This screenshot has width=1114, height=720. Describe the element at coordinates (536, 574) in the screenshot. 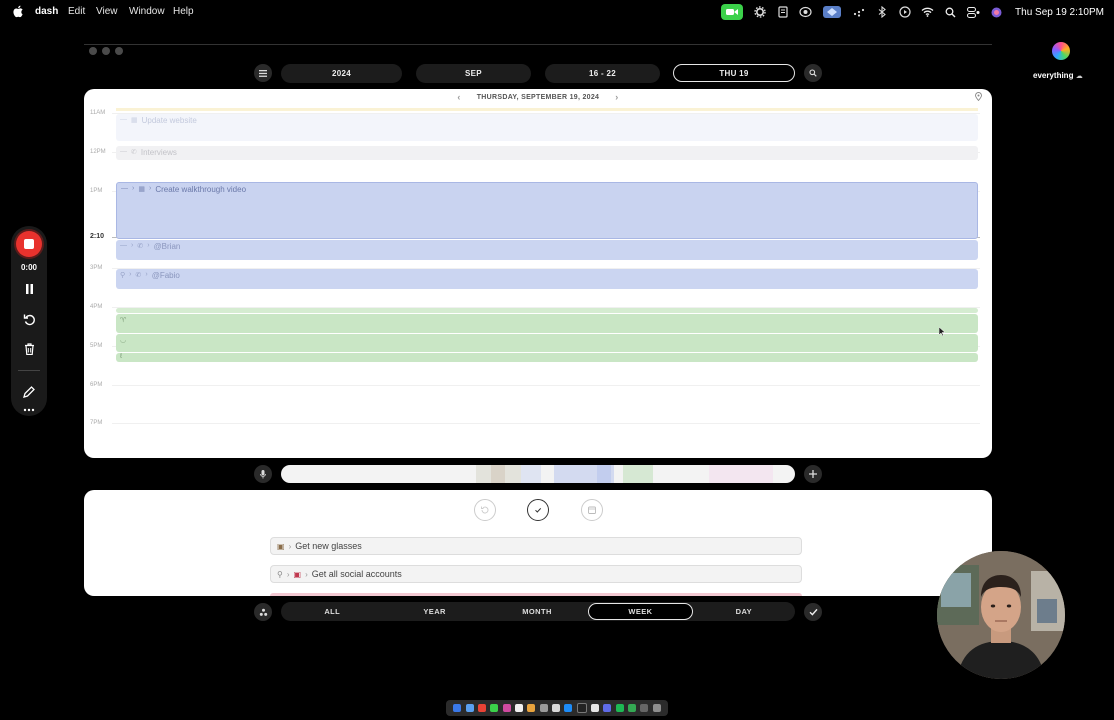

I see `task-item: ⚲ › ▣ › Get all social accounts` at that location.